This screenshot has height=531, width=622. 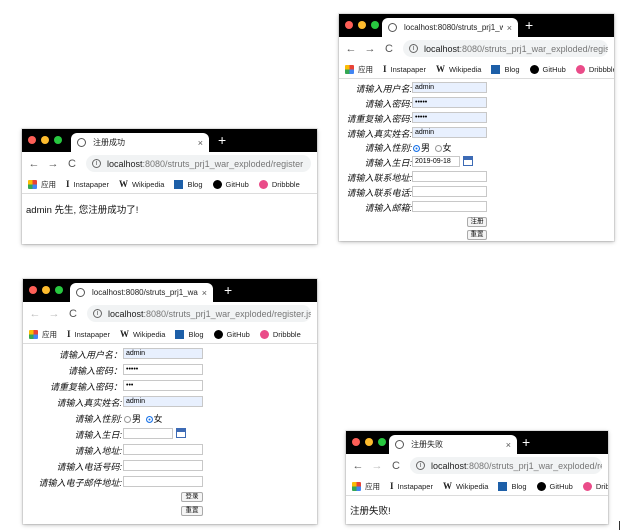 I want to click on wikipedia-icon: W, so click(x=124, y=333).